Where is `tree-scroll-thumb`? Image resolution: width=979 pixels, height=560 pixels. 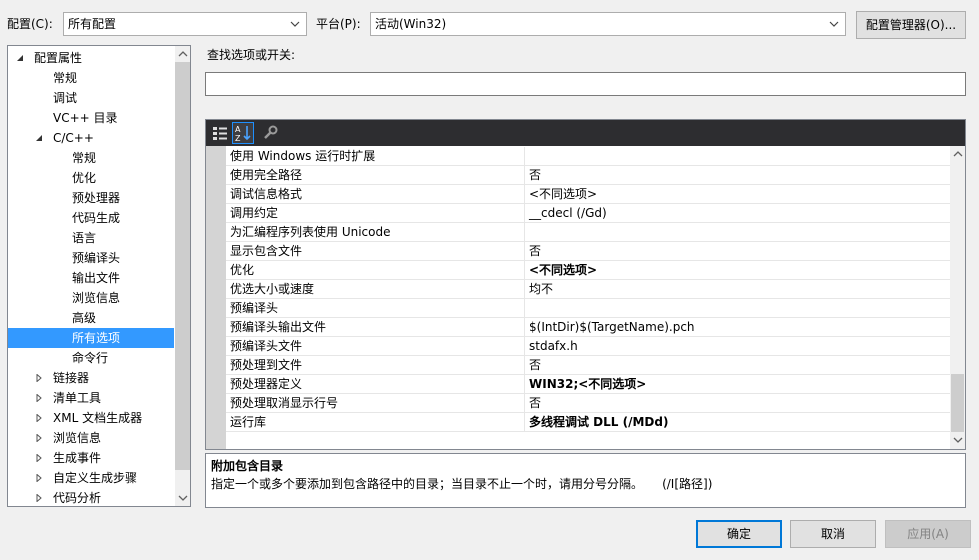 tree-scroll-thumb is located at coordinates (182, 266).